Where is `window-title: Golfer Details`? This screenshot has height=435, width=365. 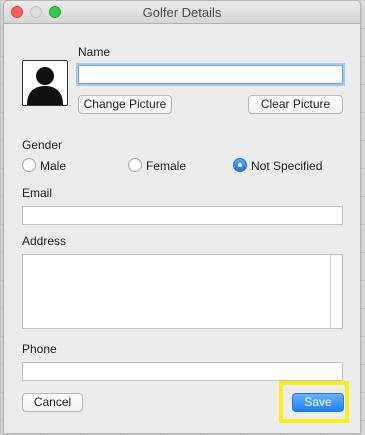
window-title: Golfer Details is located at coordinates (182, 12).